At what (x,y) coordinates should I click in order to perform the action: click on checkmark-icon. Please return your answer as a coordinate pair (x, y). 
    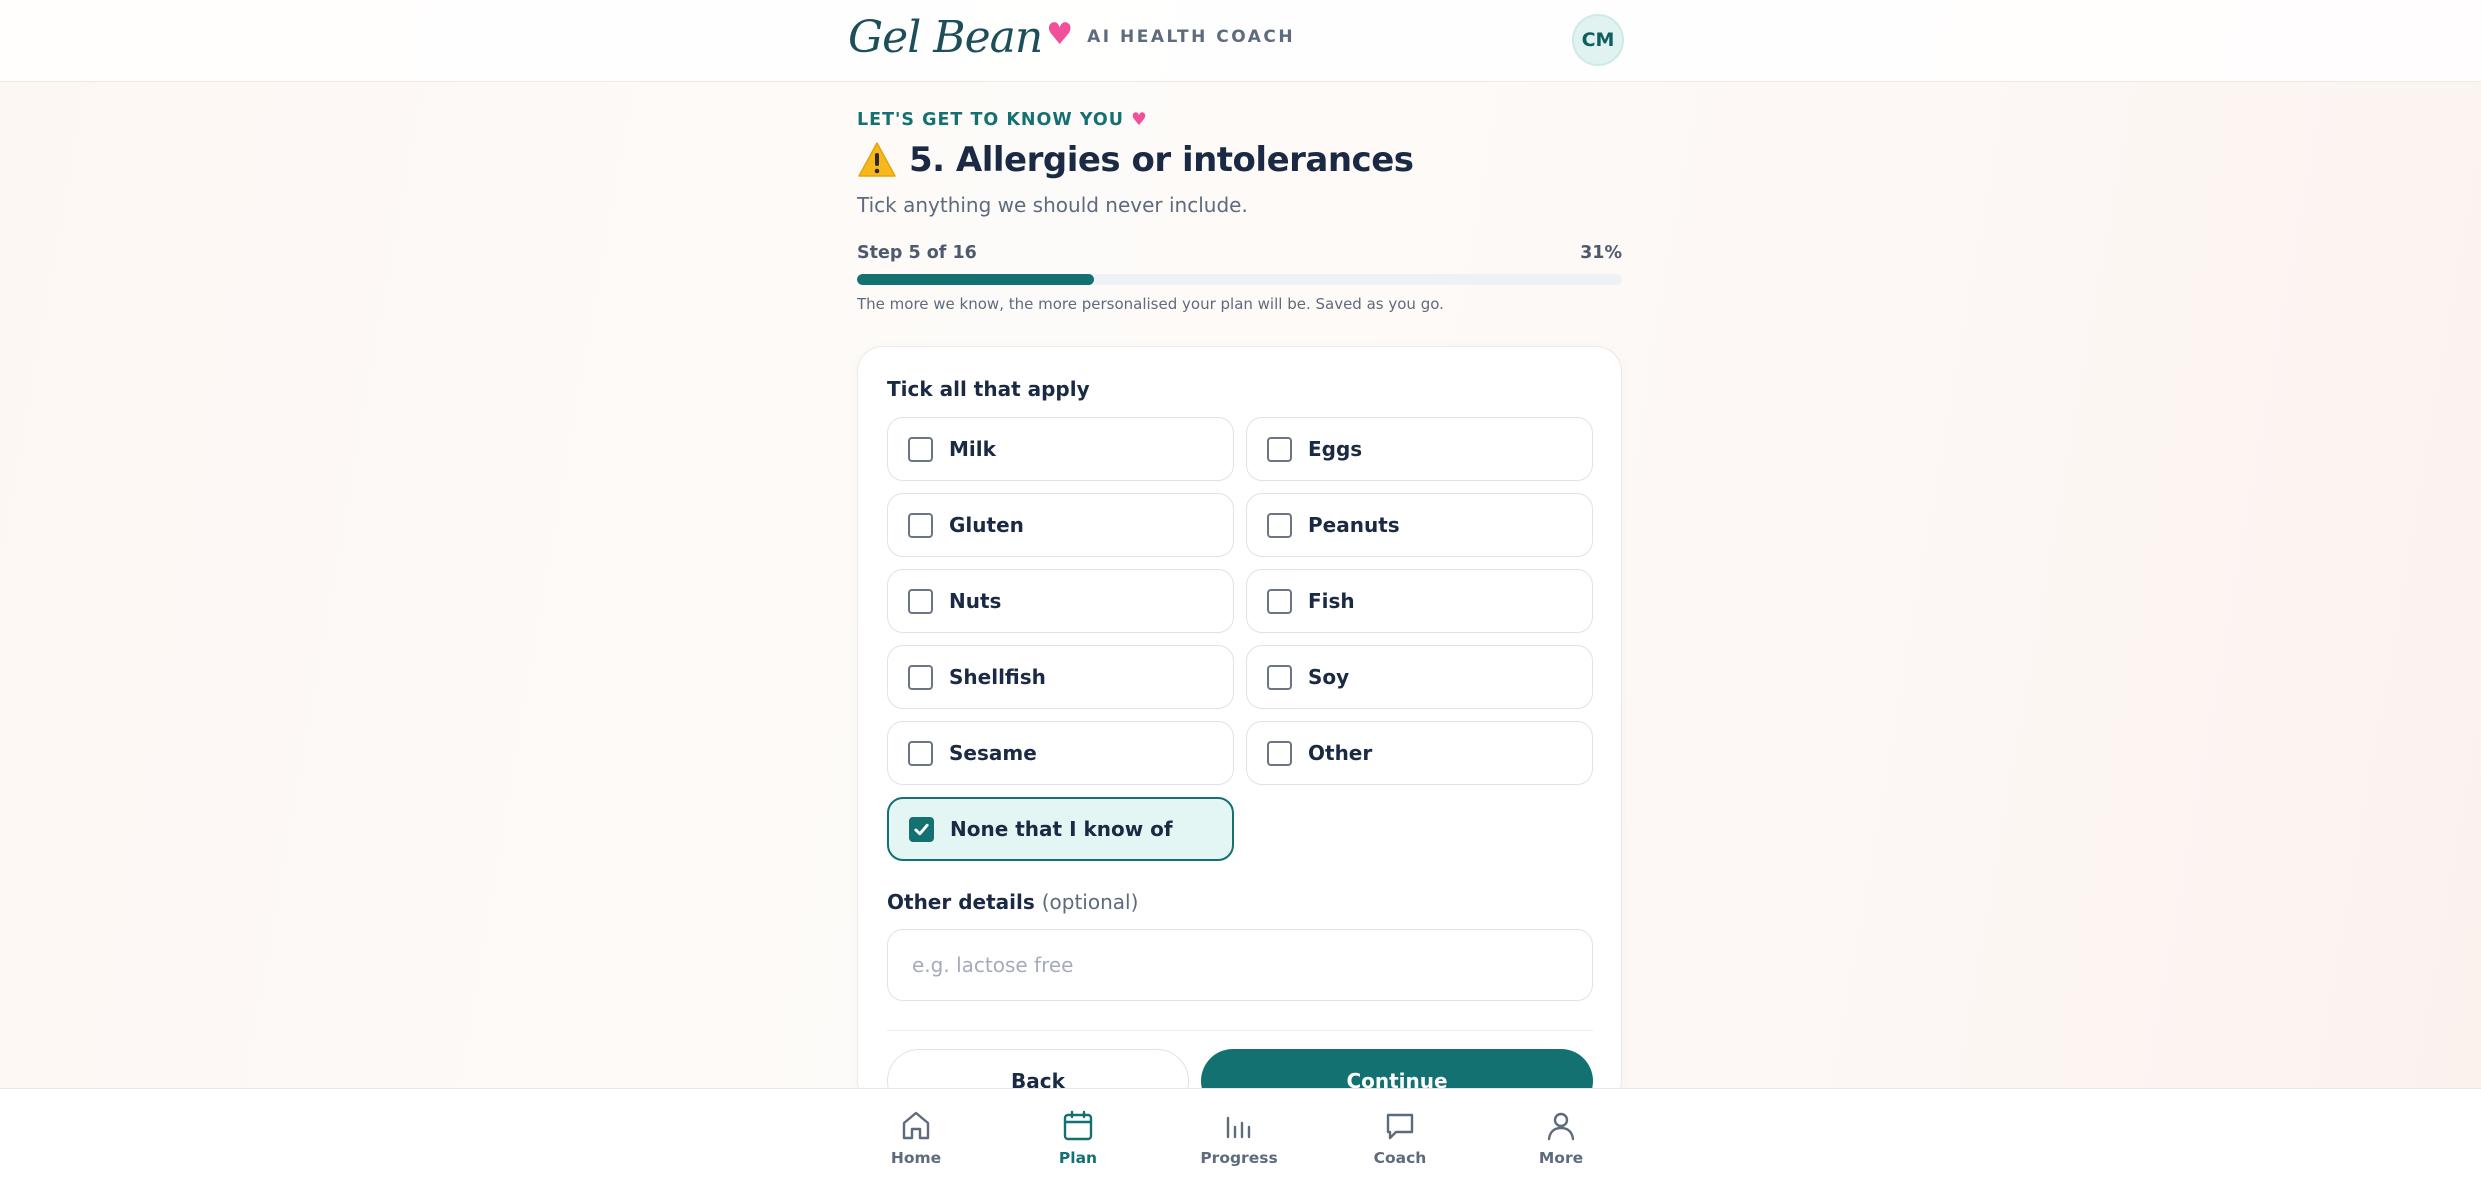
    Looking at the image, I should click on (921, 829).